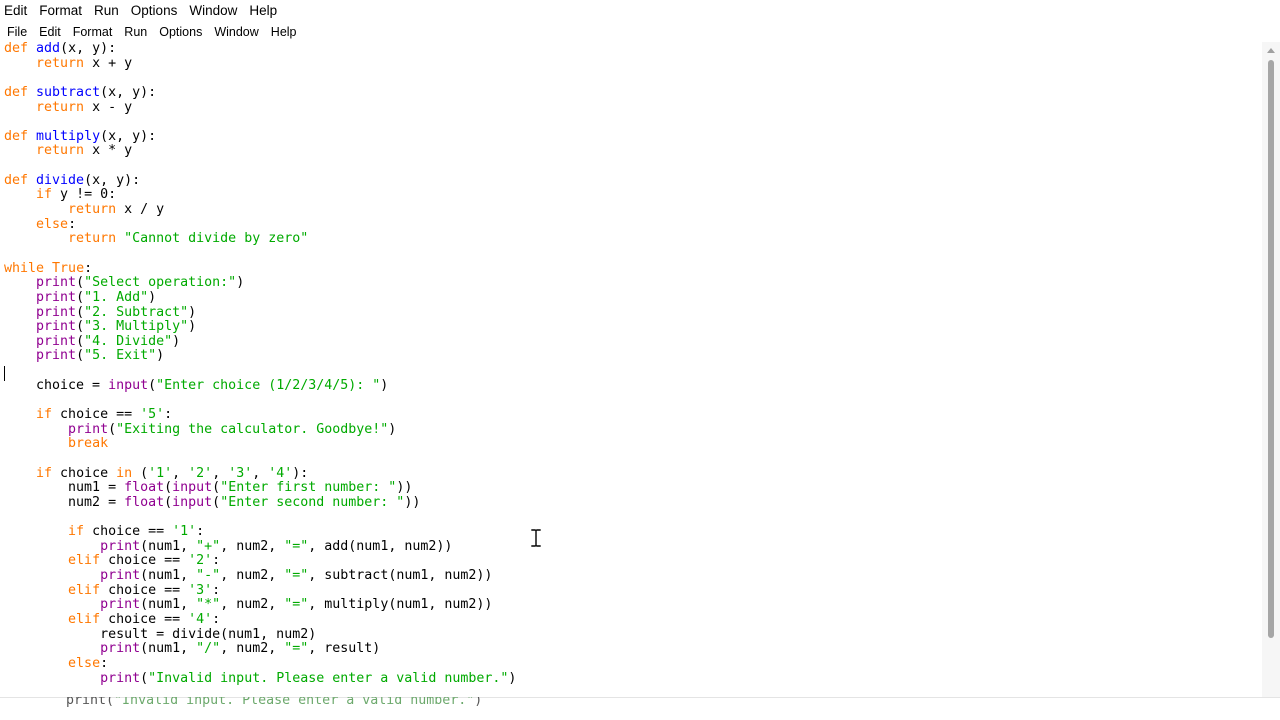 Image resolution: width=1280 pixels, height=720 pixels. What do you see at coordinates (160, 473) in the screenshot?
I see `string-token: '1'` at bounding box center [160, 473].